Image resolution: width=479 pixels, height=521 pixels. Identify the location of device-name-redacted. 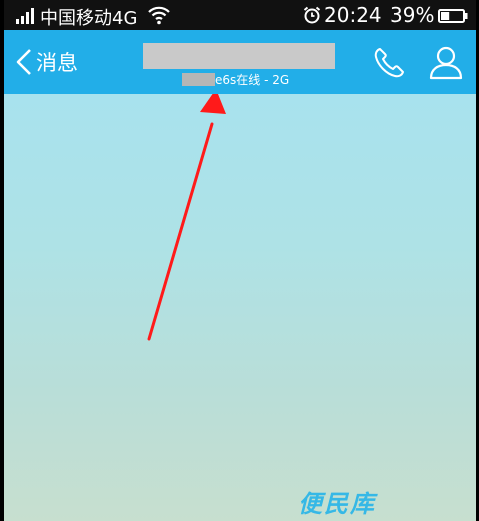
(198, 79).